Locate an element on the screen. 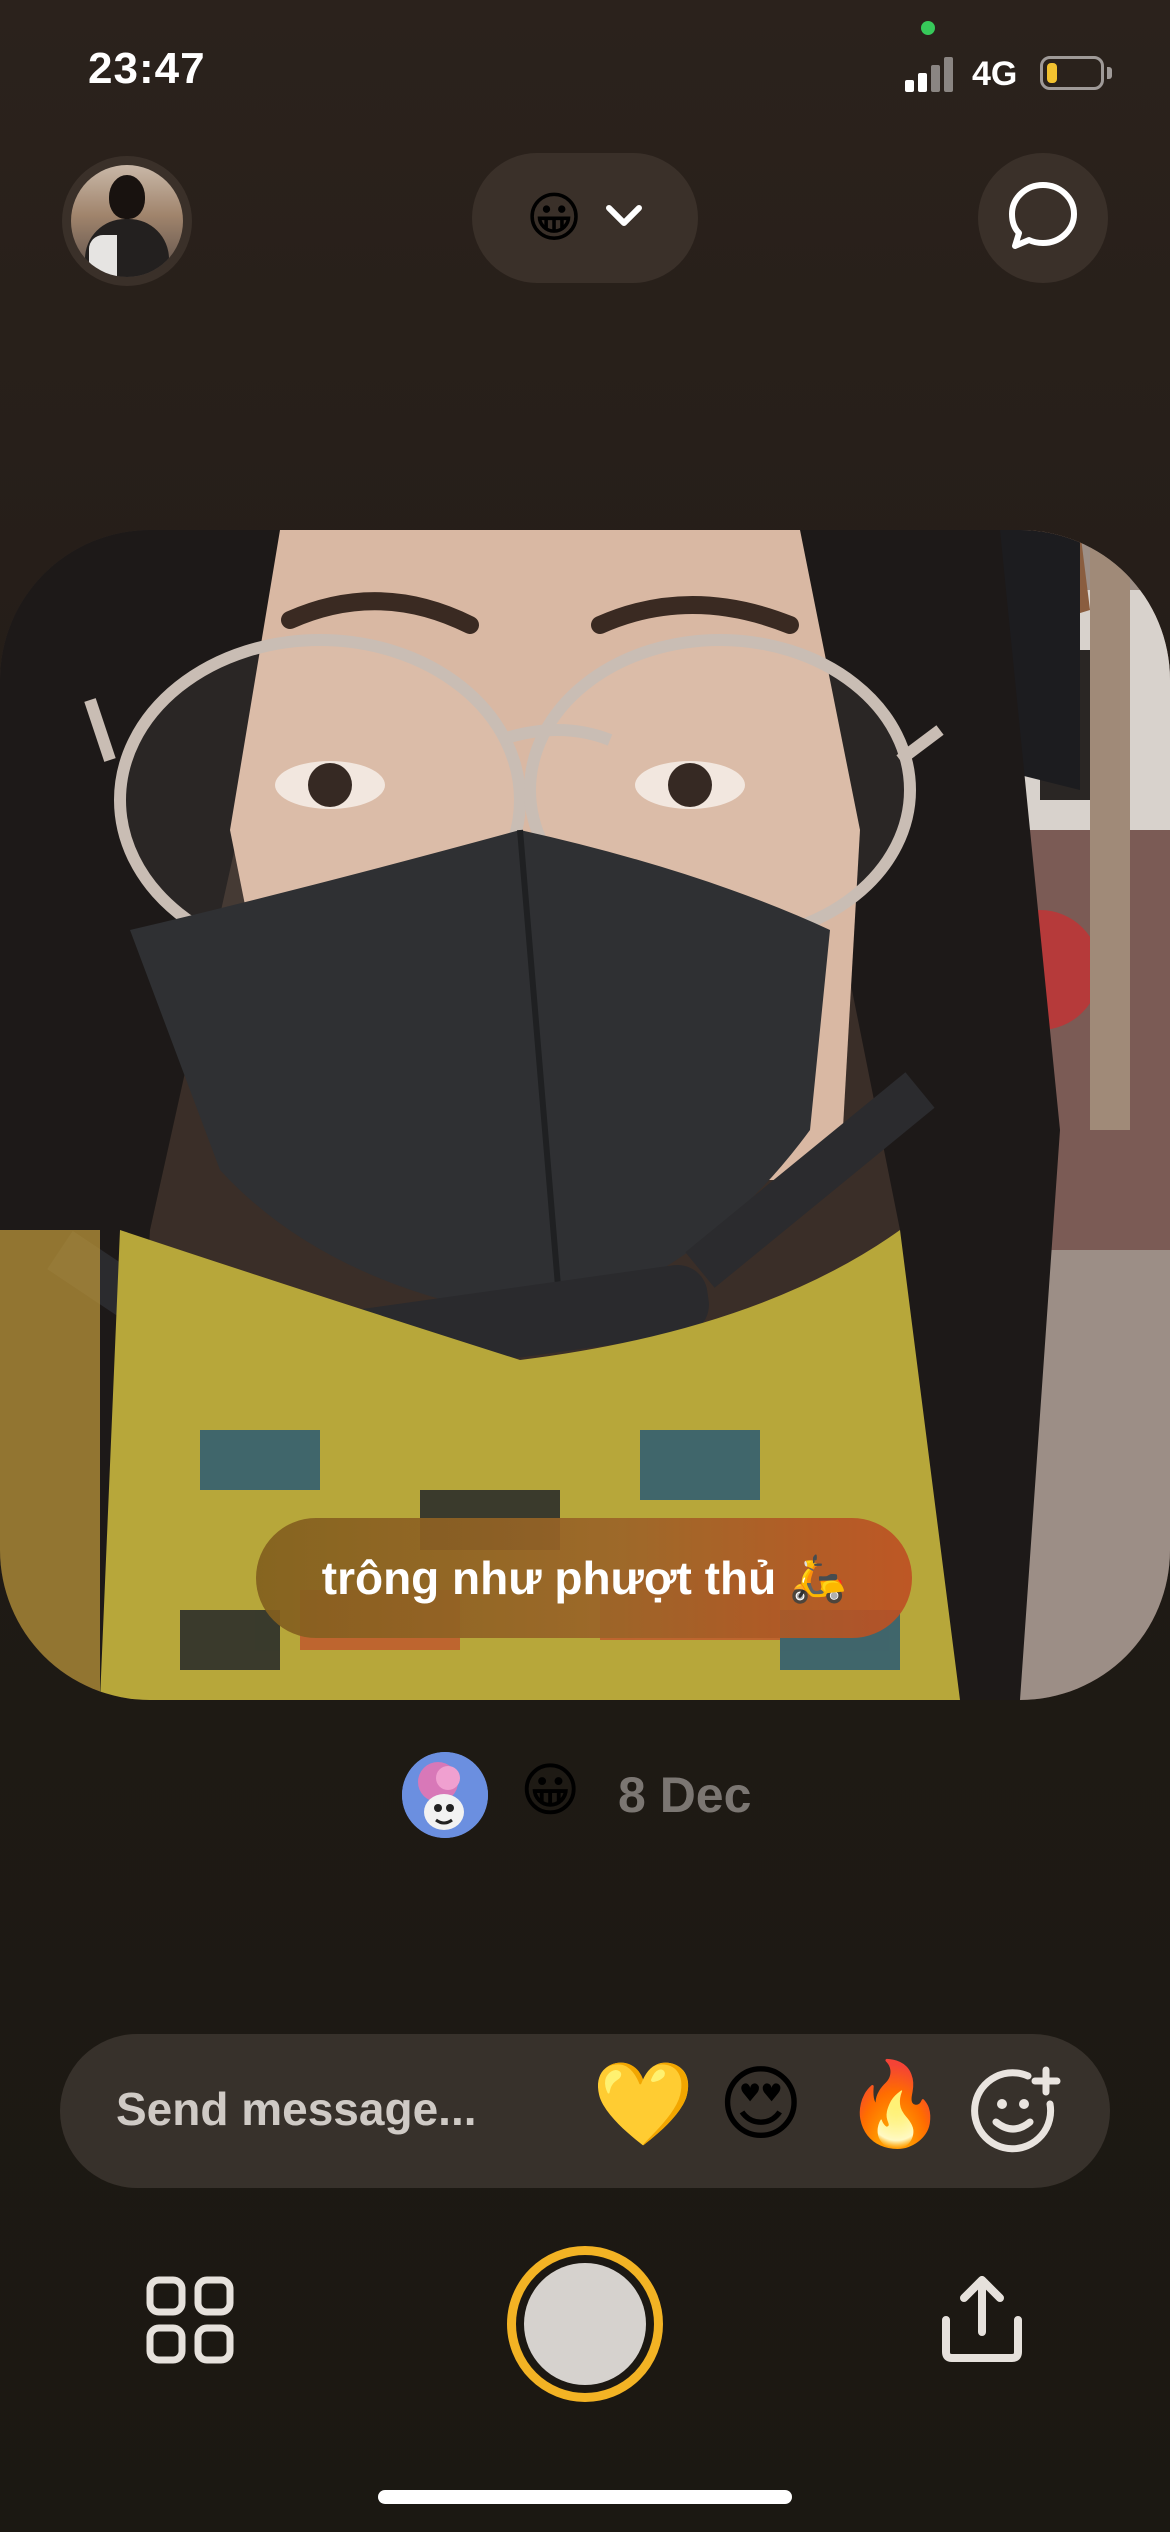  post-caption: trông như phượt thủ 🛵 is located at coordinates (584, 1578).